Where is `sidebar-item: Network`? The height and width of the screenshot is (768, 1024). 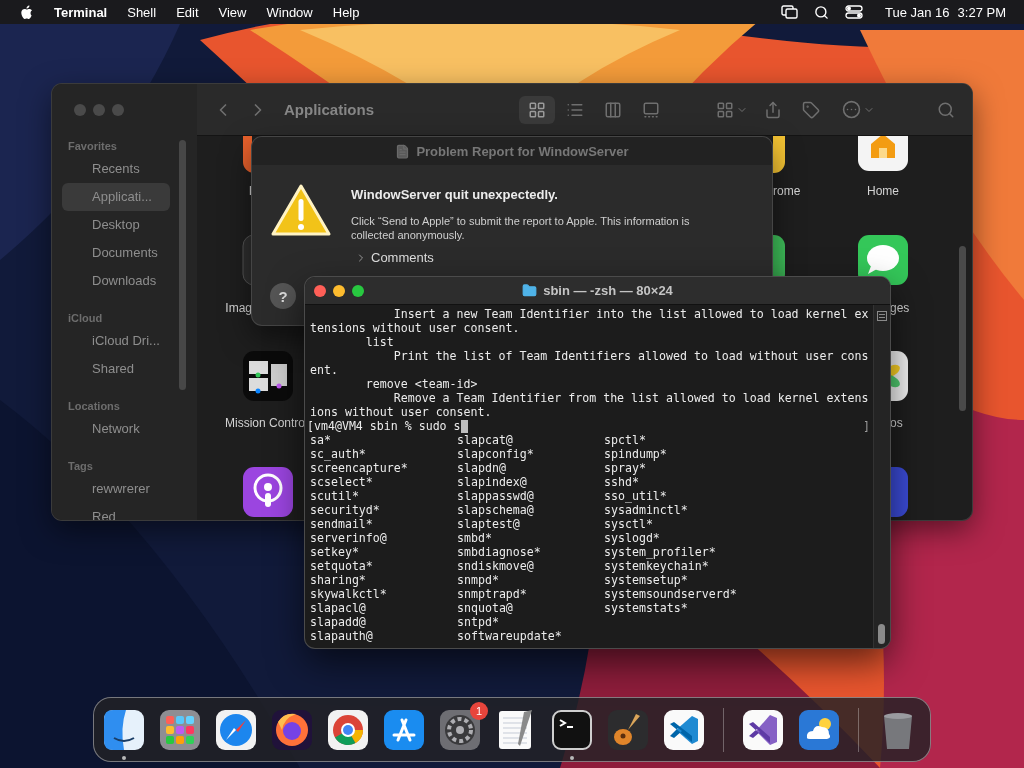
sidebar-item: Network is located at coordinates (116, 429).